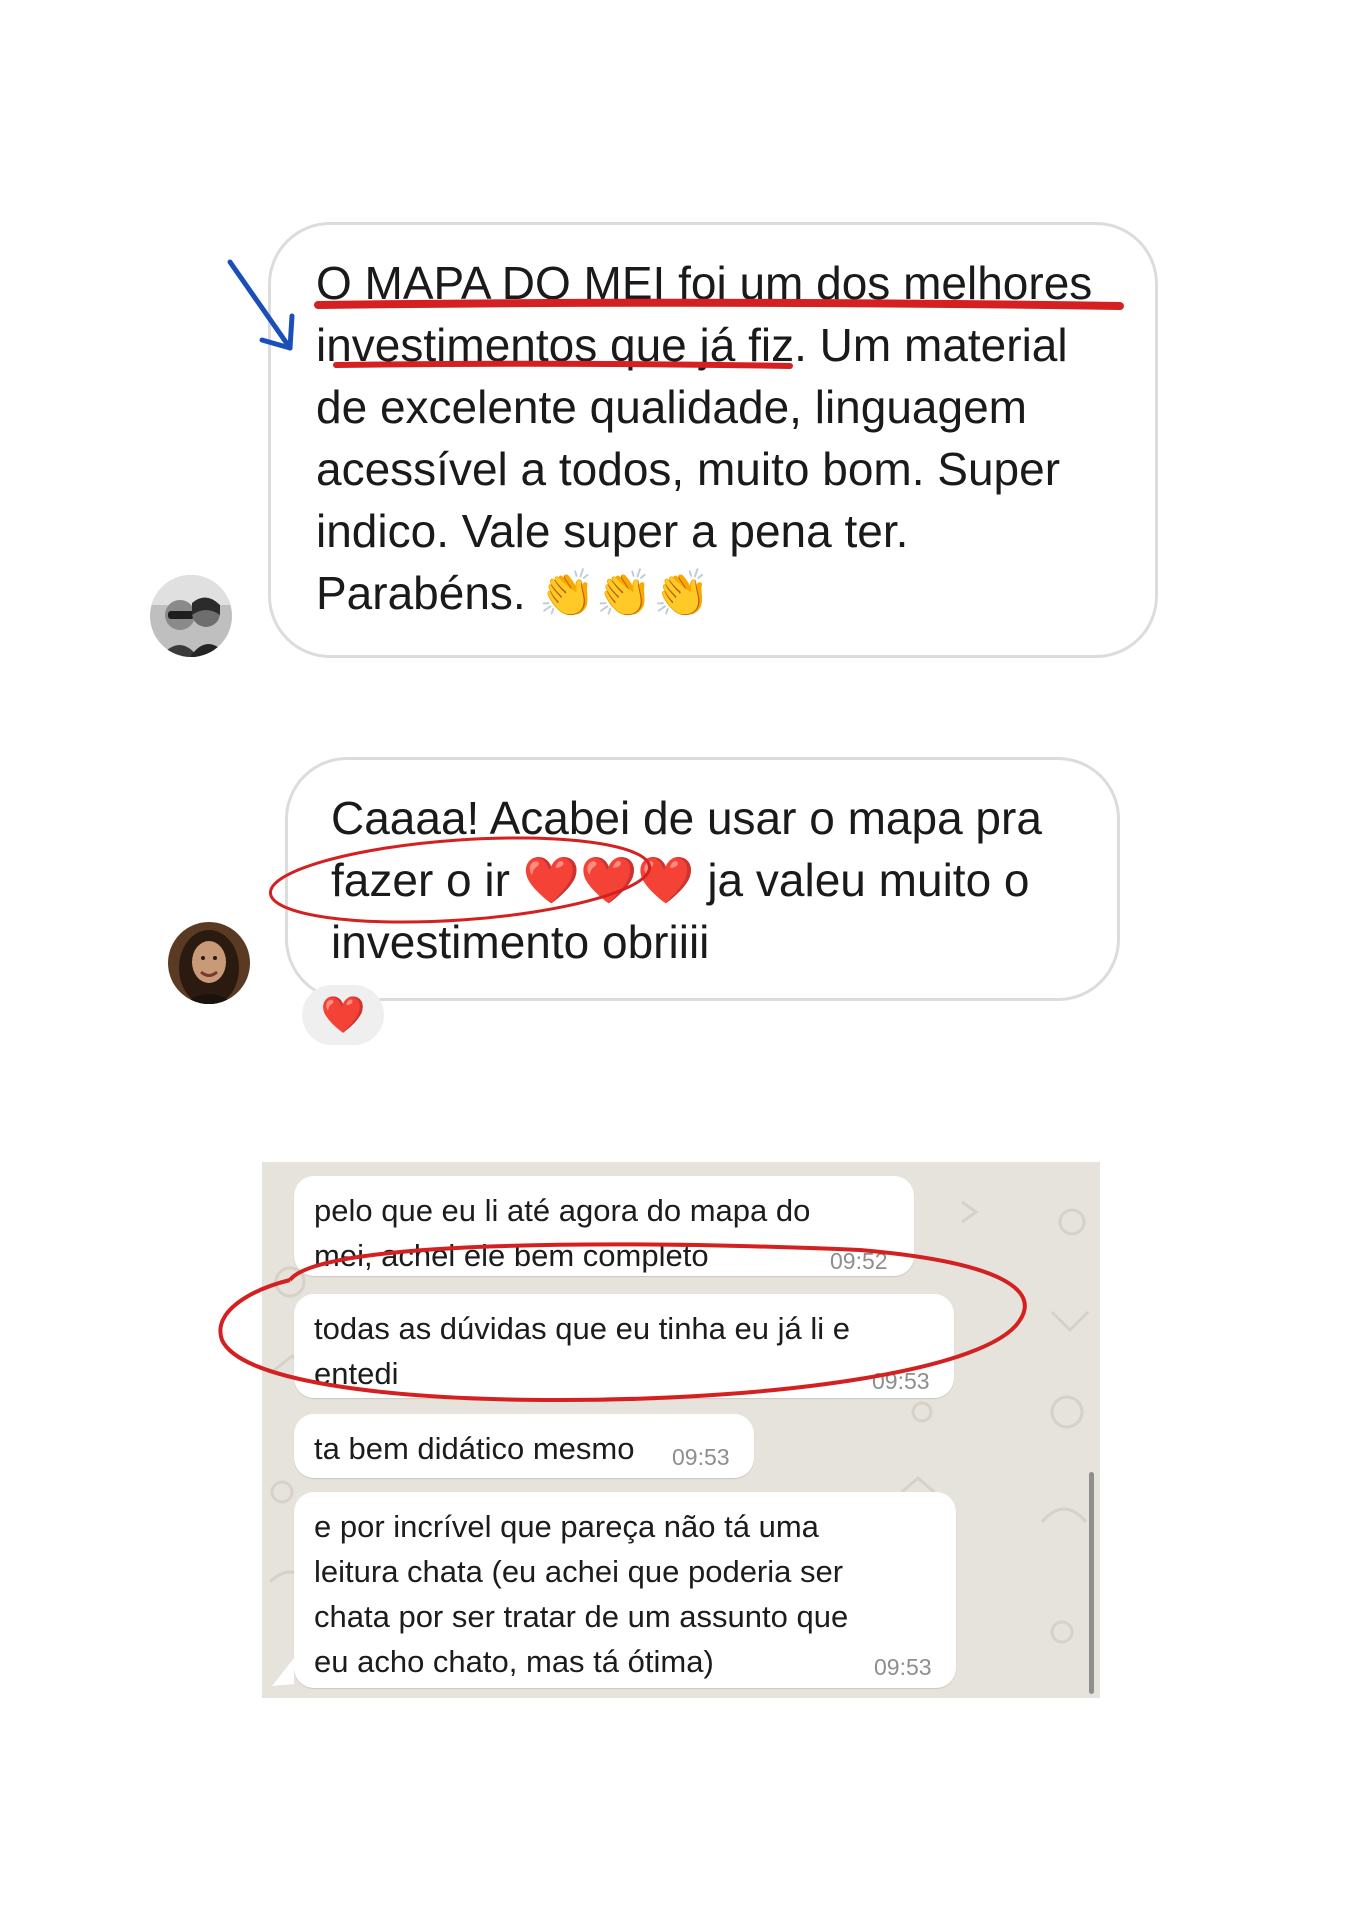 Image resolution: width=1357 pixels, height=1920 pixels. What do you see at coordinates (692, 345) in the screenshot?
I see `comment-1-line: investimentos que já fiz. Um material` at bounding box center [692, 345].